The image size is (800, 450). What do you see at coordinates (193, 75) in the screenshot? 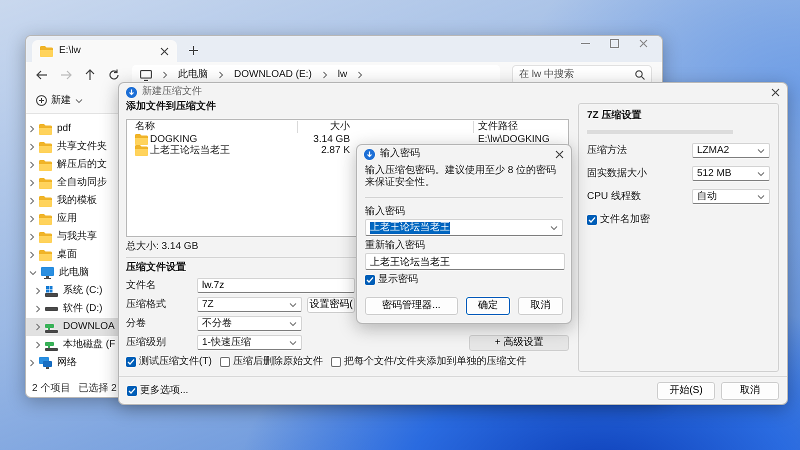
I see `breadcrumb-item: 此电脑` at bounding box center [193, 75].